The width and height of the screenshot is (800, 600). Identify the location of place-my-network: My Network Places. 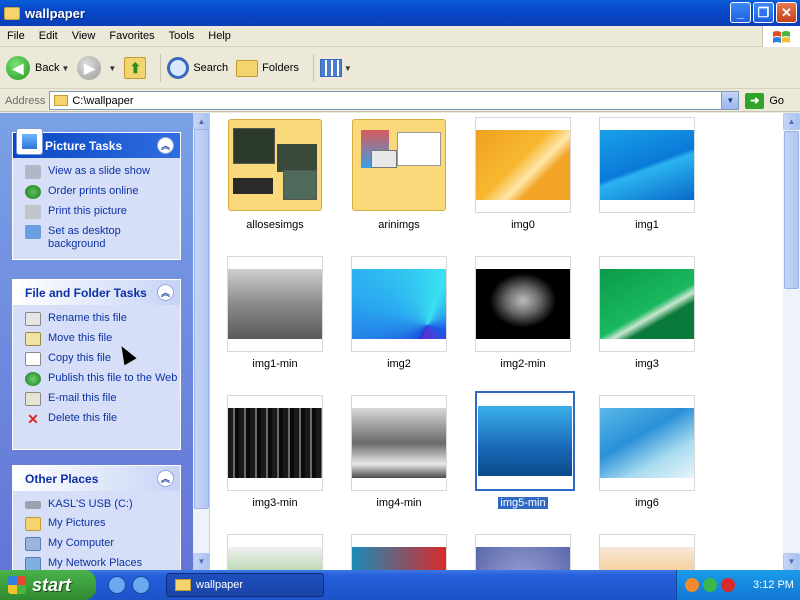
(102, 563).